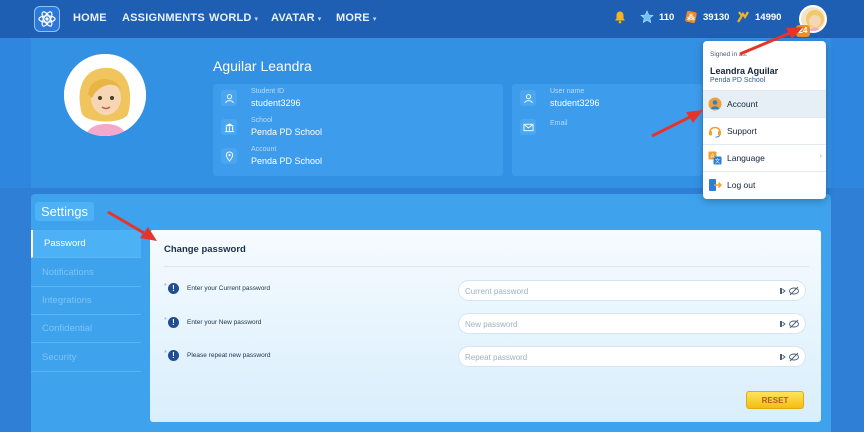 This screenshot has height=432, width=864. I want to click on nav-more-label: MORE, so click(353, 18).